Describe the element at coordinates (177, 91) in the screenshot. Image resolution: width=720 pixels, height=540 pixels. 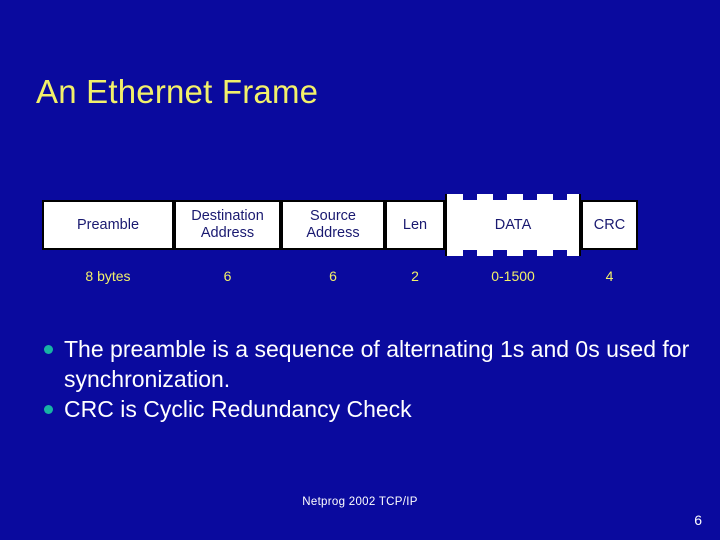
I see `page-title: An Ethernet Frame` at that location.